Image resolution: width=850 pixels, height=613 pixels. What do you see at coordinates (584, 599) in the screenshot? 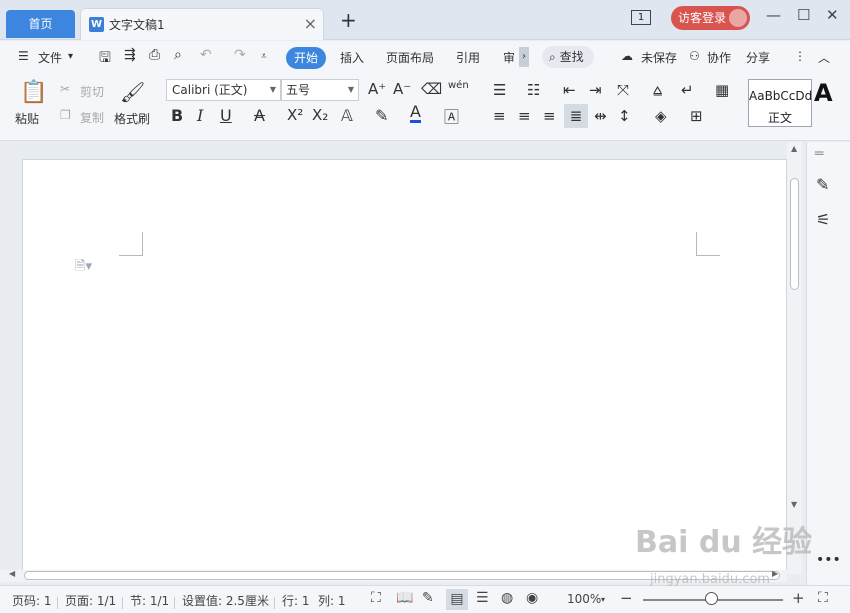
I see `zoom-level-select: 100%` at bounding box center [584, 599].